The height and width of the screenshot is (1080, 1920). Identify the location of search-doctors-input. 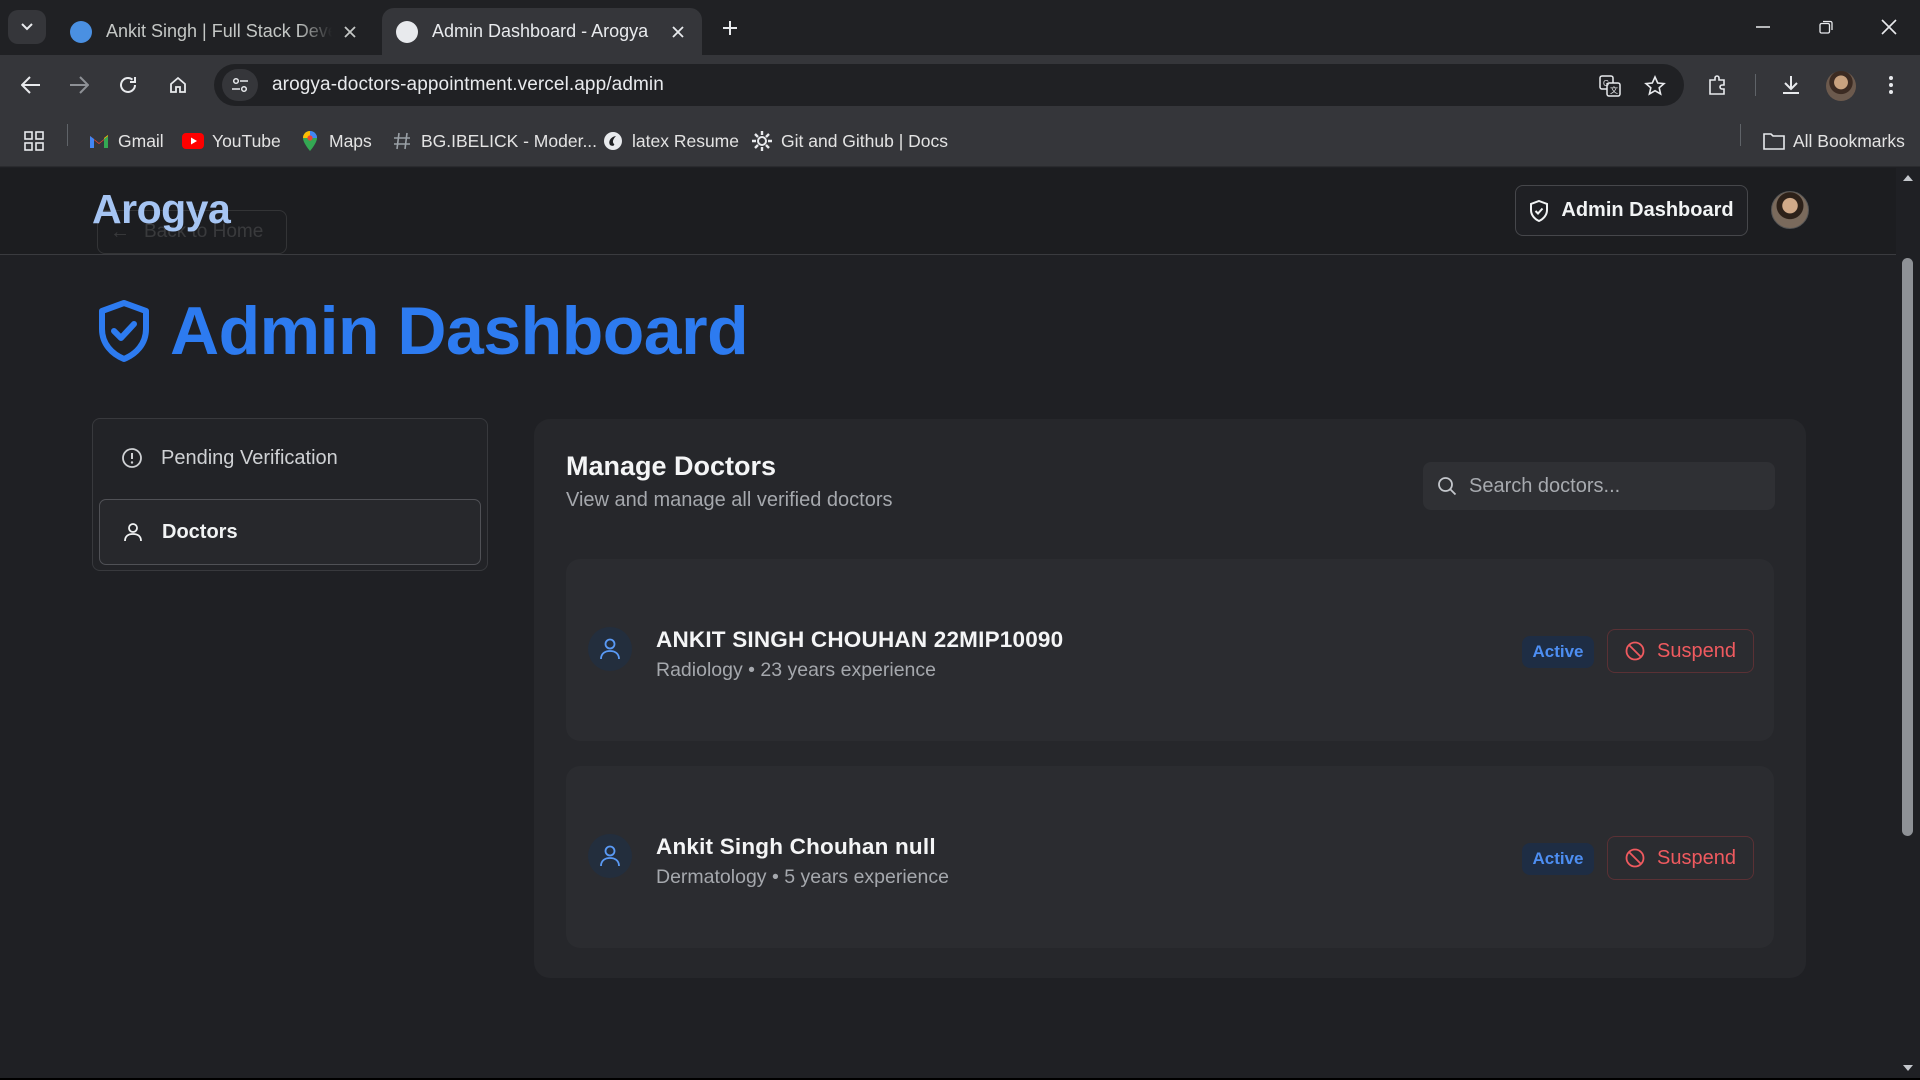
(1609, 486).